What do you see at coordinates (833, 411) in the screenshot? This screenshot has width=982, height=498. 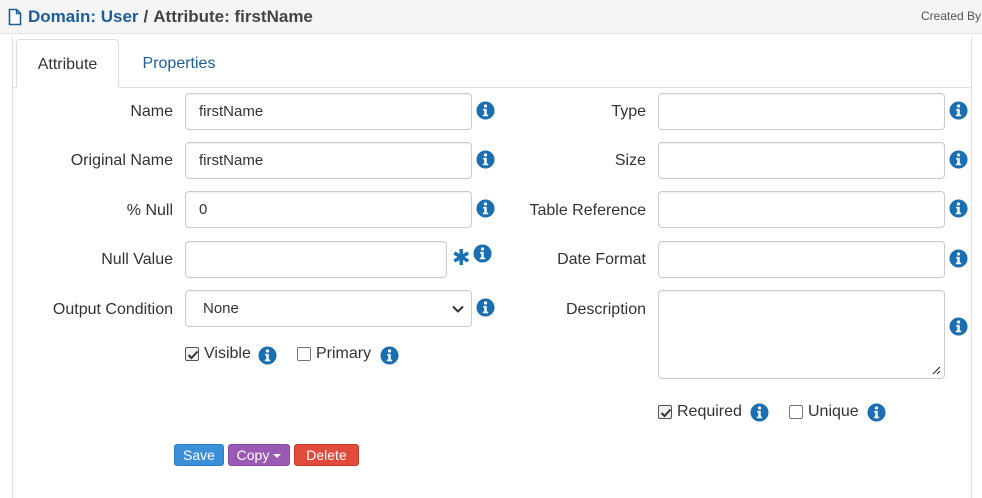 I see `unique-label: Unique` at bounding box center [833, 411].